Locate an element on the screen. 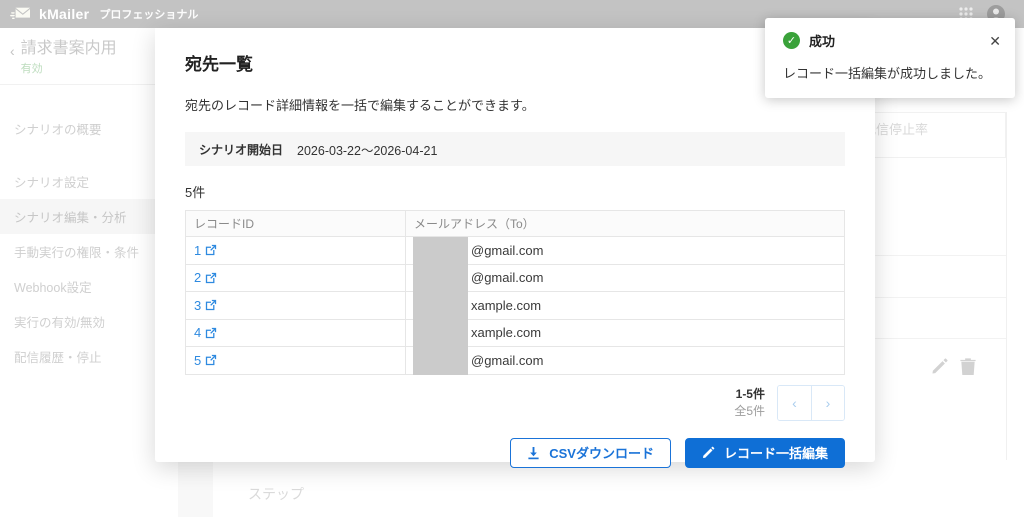  modal-title: 宛先一覧 is located at coordinates (219, 64).